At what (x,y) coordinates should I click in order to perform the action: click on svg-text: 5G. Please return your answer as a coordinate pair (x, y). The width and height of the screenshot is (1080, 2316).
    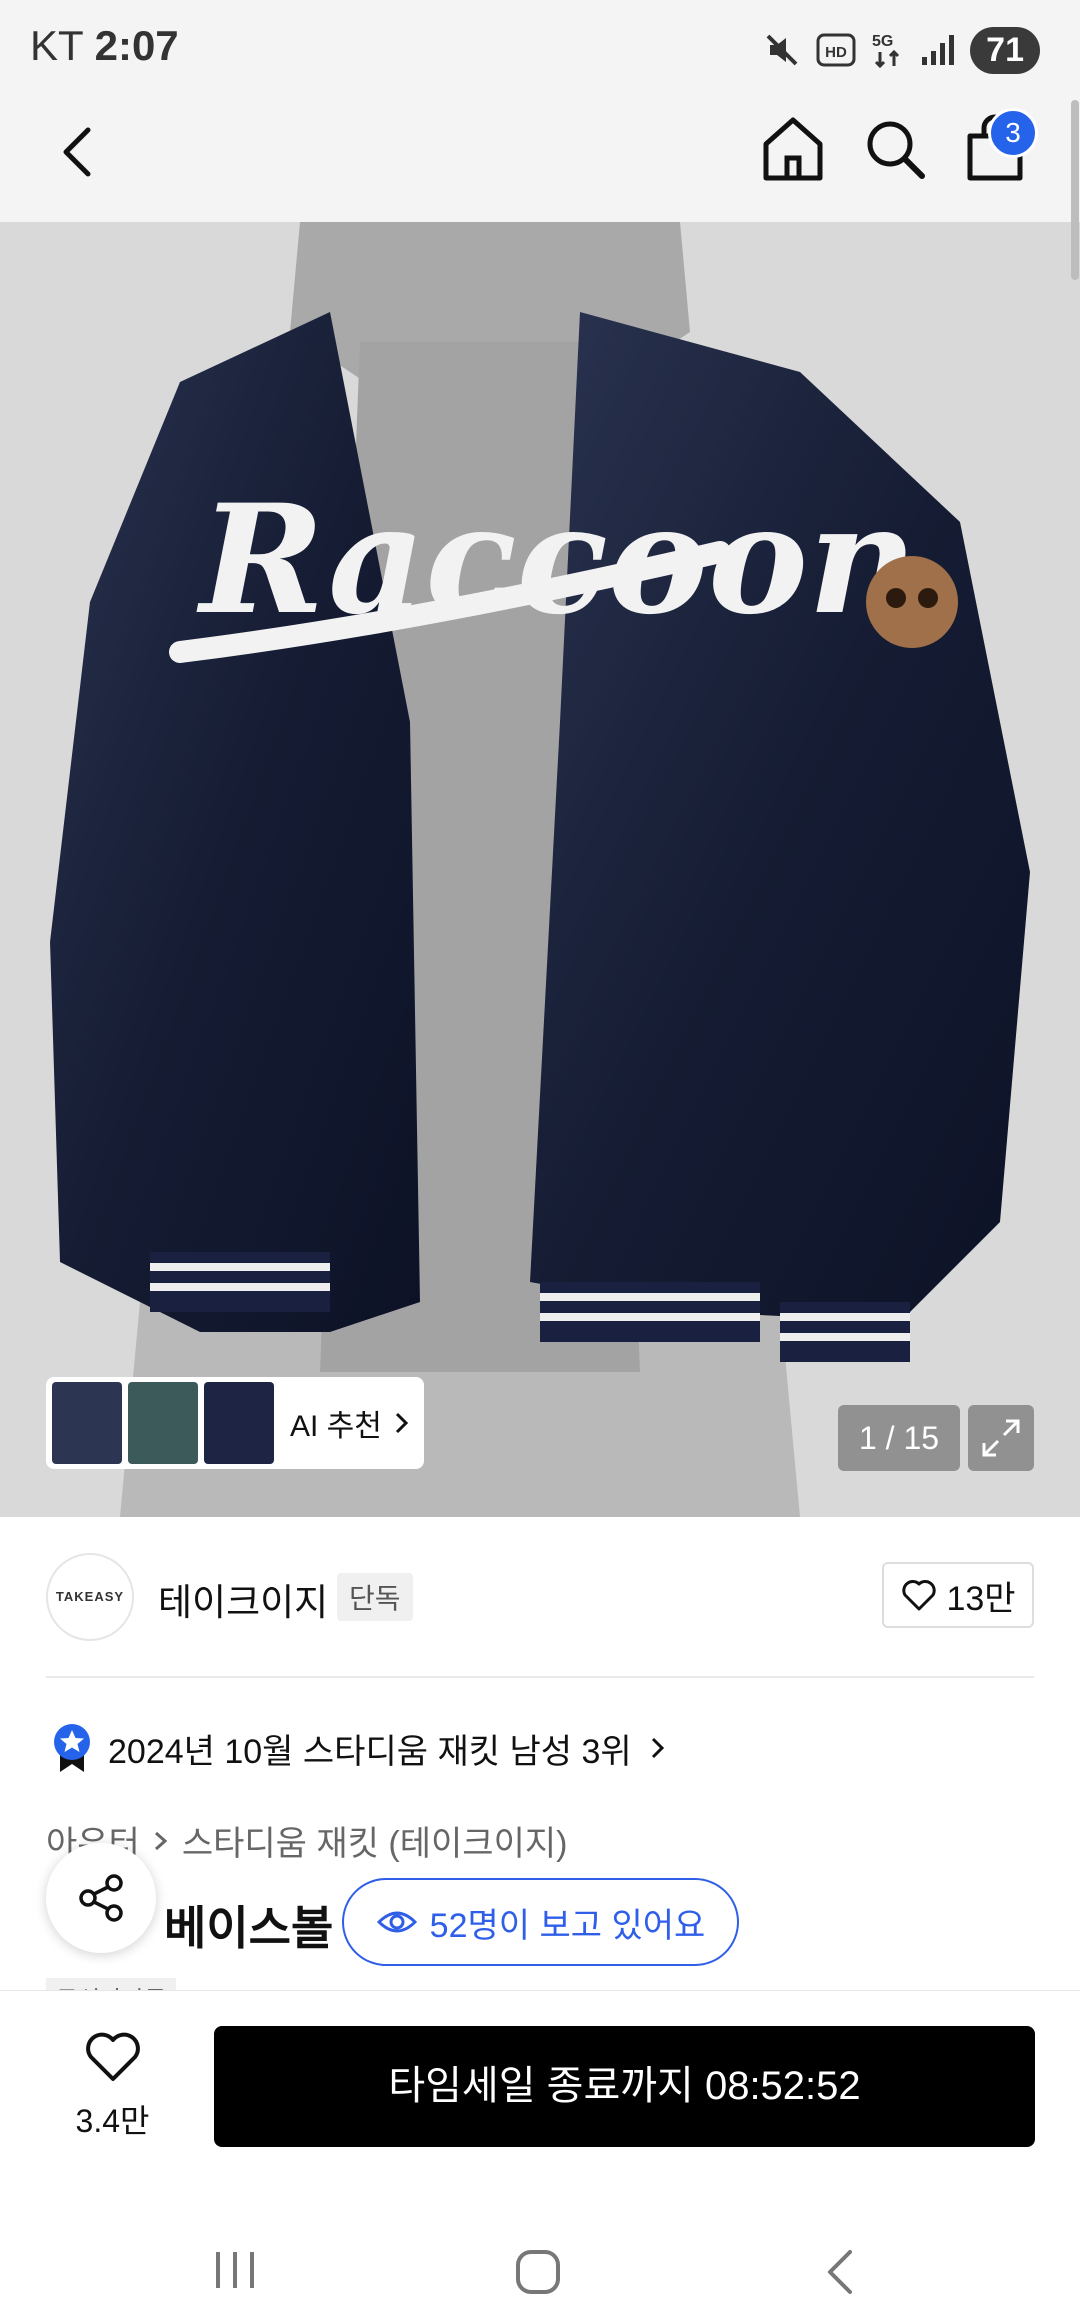
    Looking at the image, I should click on (882, 41).